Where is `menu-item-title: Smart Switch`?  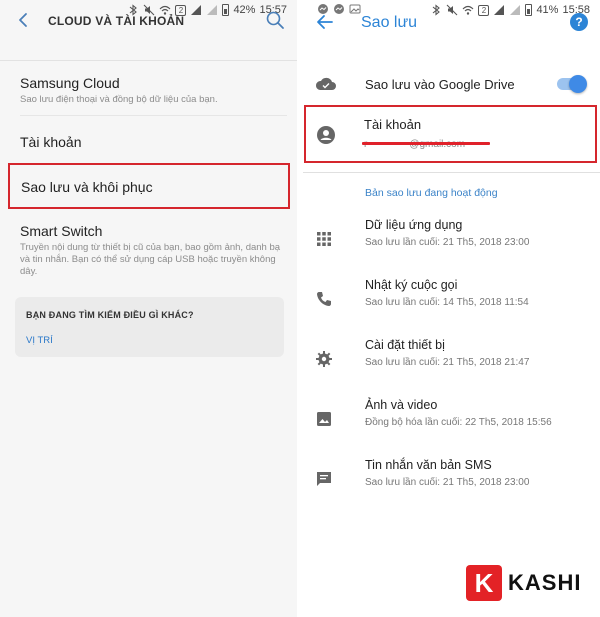
menu-item-title: Smart Switch is located at coordinates (61, 231).